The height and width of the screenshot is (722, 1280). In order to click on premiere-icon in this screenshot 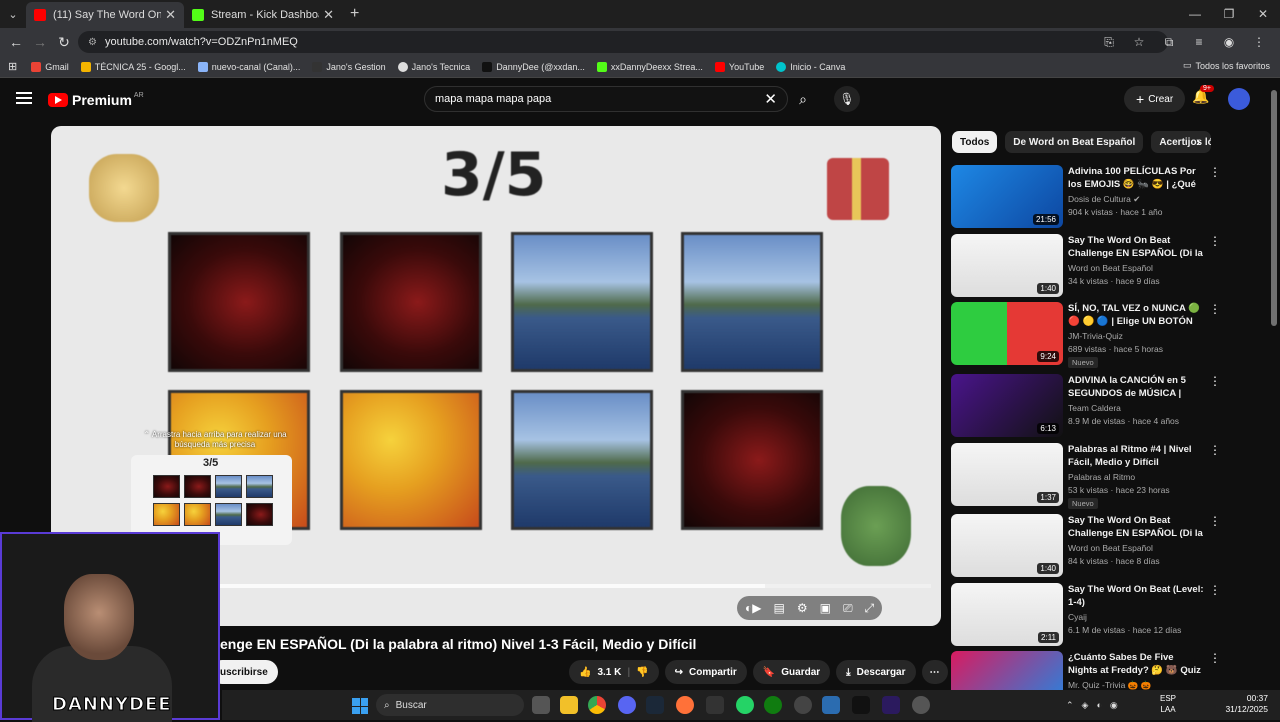, I will do `click(891, 705)`.